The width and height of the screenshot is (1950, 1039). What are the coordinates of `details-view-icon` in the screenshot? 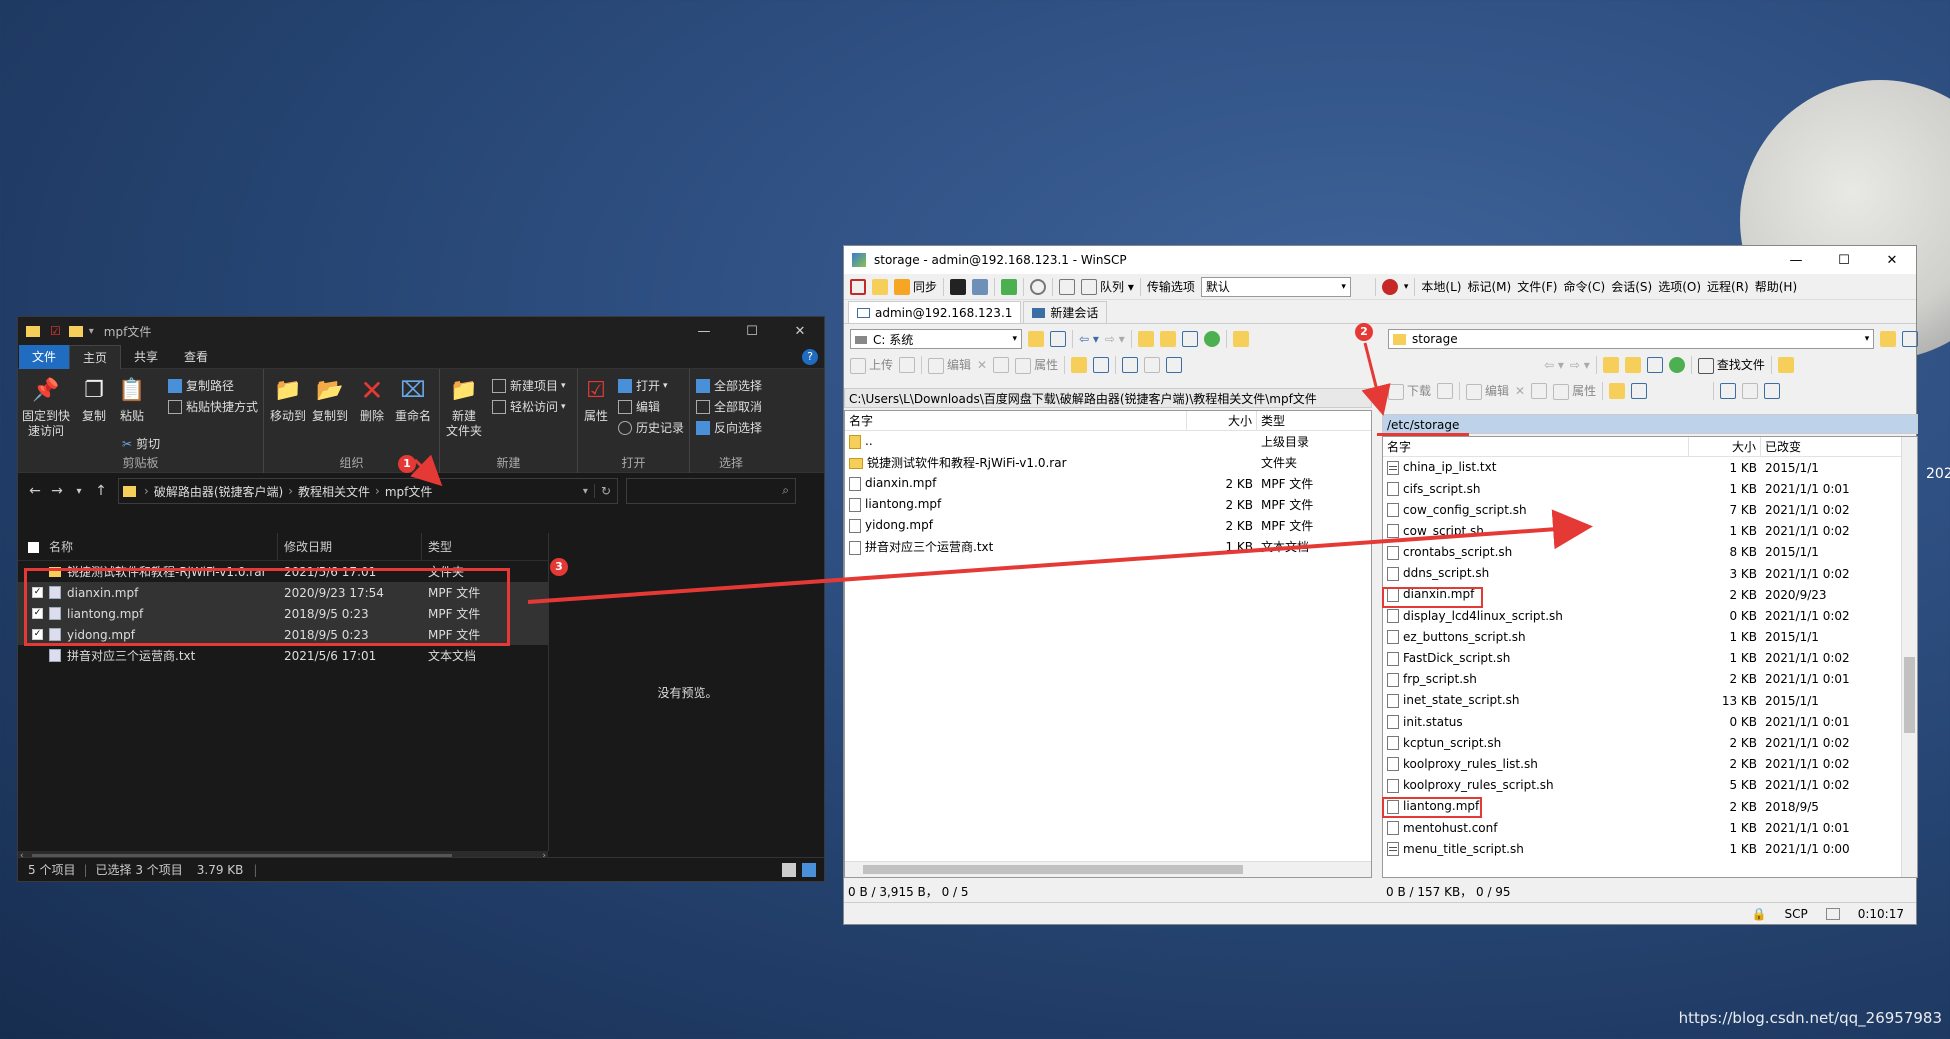 It's located at (789, 869).